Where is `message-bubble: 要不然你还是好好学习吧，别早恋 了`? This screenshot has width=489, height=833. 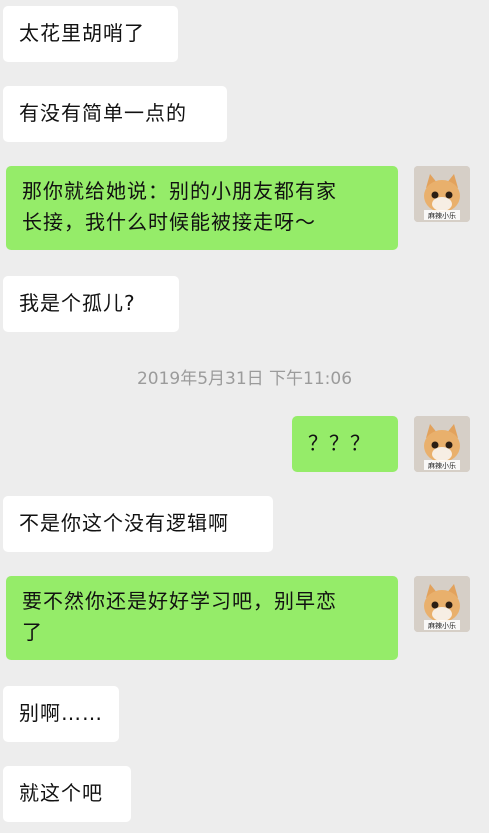
message-bubble: 要不然你还是好好学习吧，别早恋 了 is located at coordinates (202, 618).